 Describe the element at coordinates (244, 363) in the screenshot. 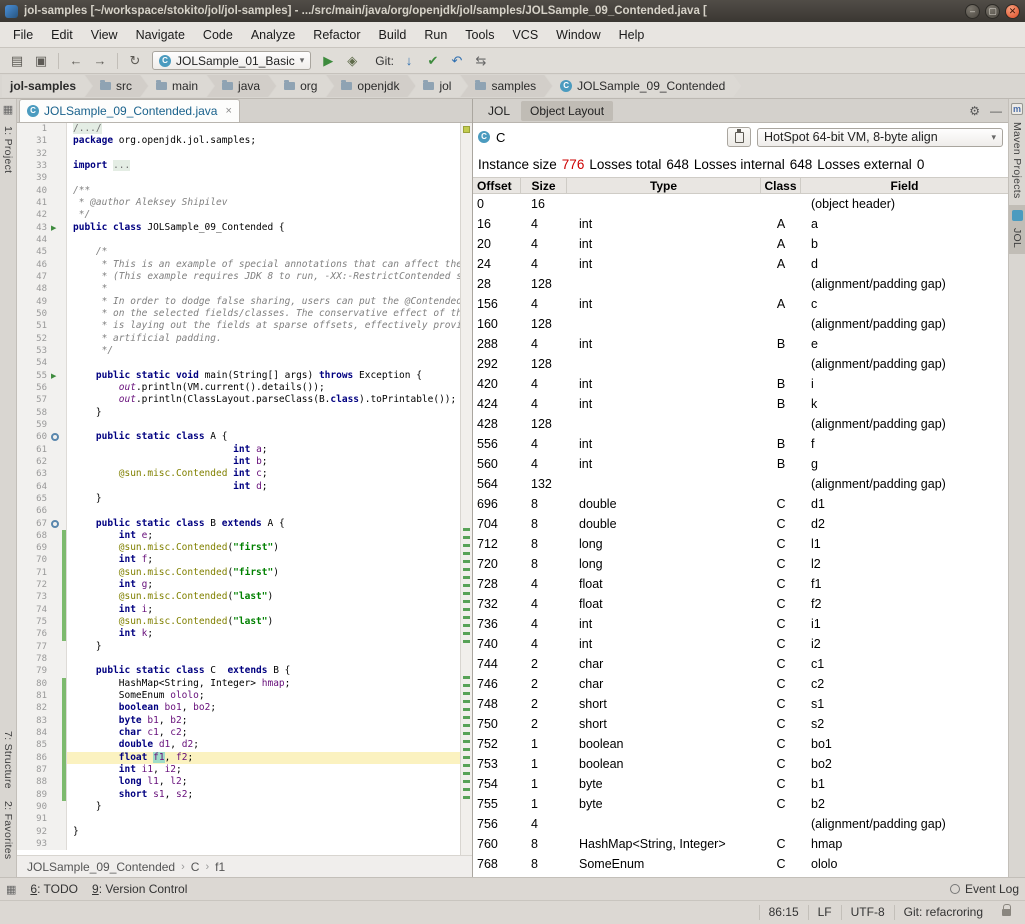

I see `code-line: 54` at that location.